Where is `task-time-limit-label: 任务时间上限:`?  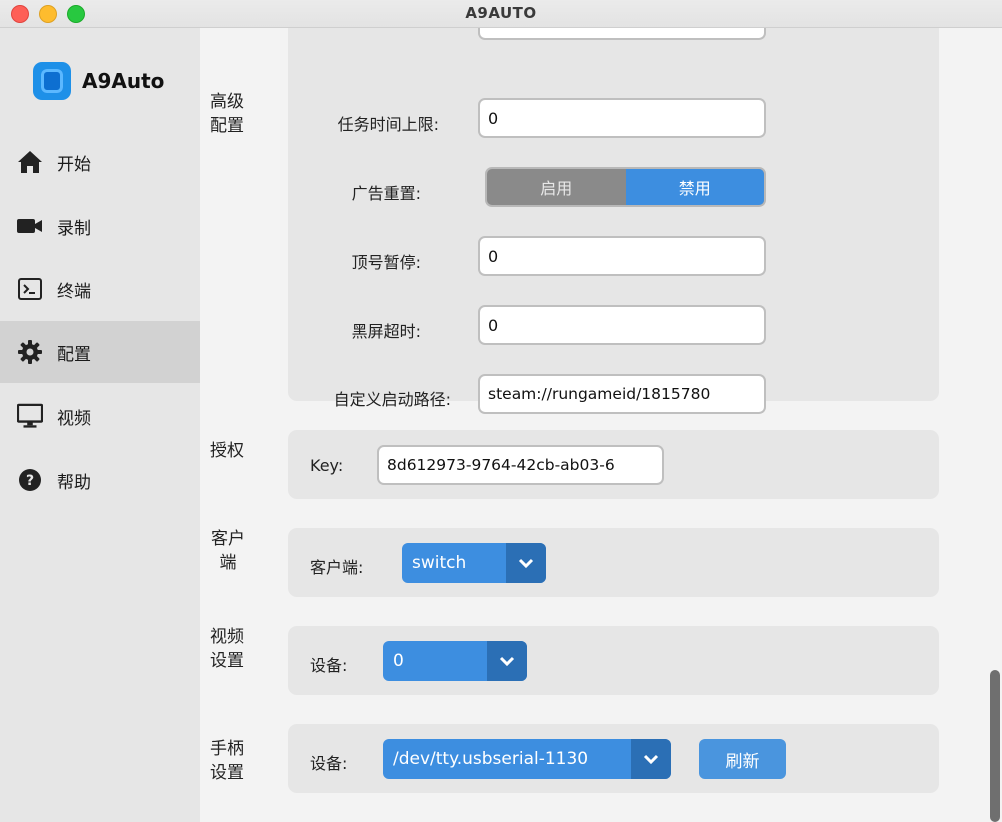 task-time-limit-label: 任务时间上限: is located at coordinates (388, 124).